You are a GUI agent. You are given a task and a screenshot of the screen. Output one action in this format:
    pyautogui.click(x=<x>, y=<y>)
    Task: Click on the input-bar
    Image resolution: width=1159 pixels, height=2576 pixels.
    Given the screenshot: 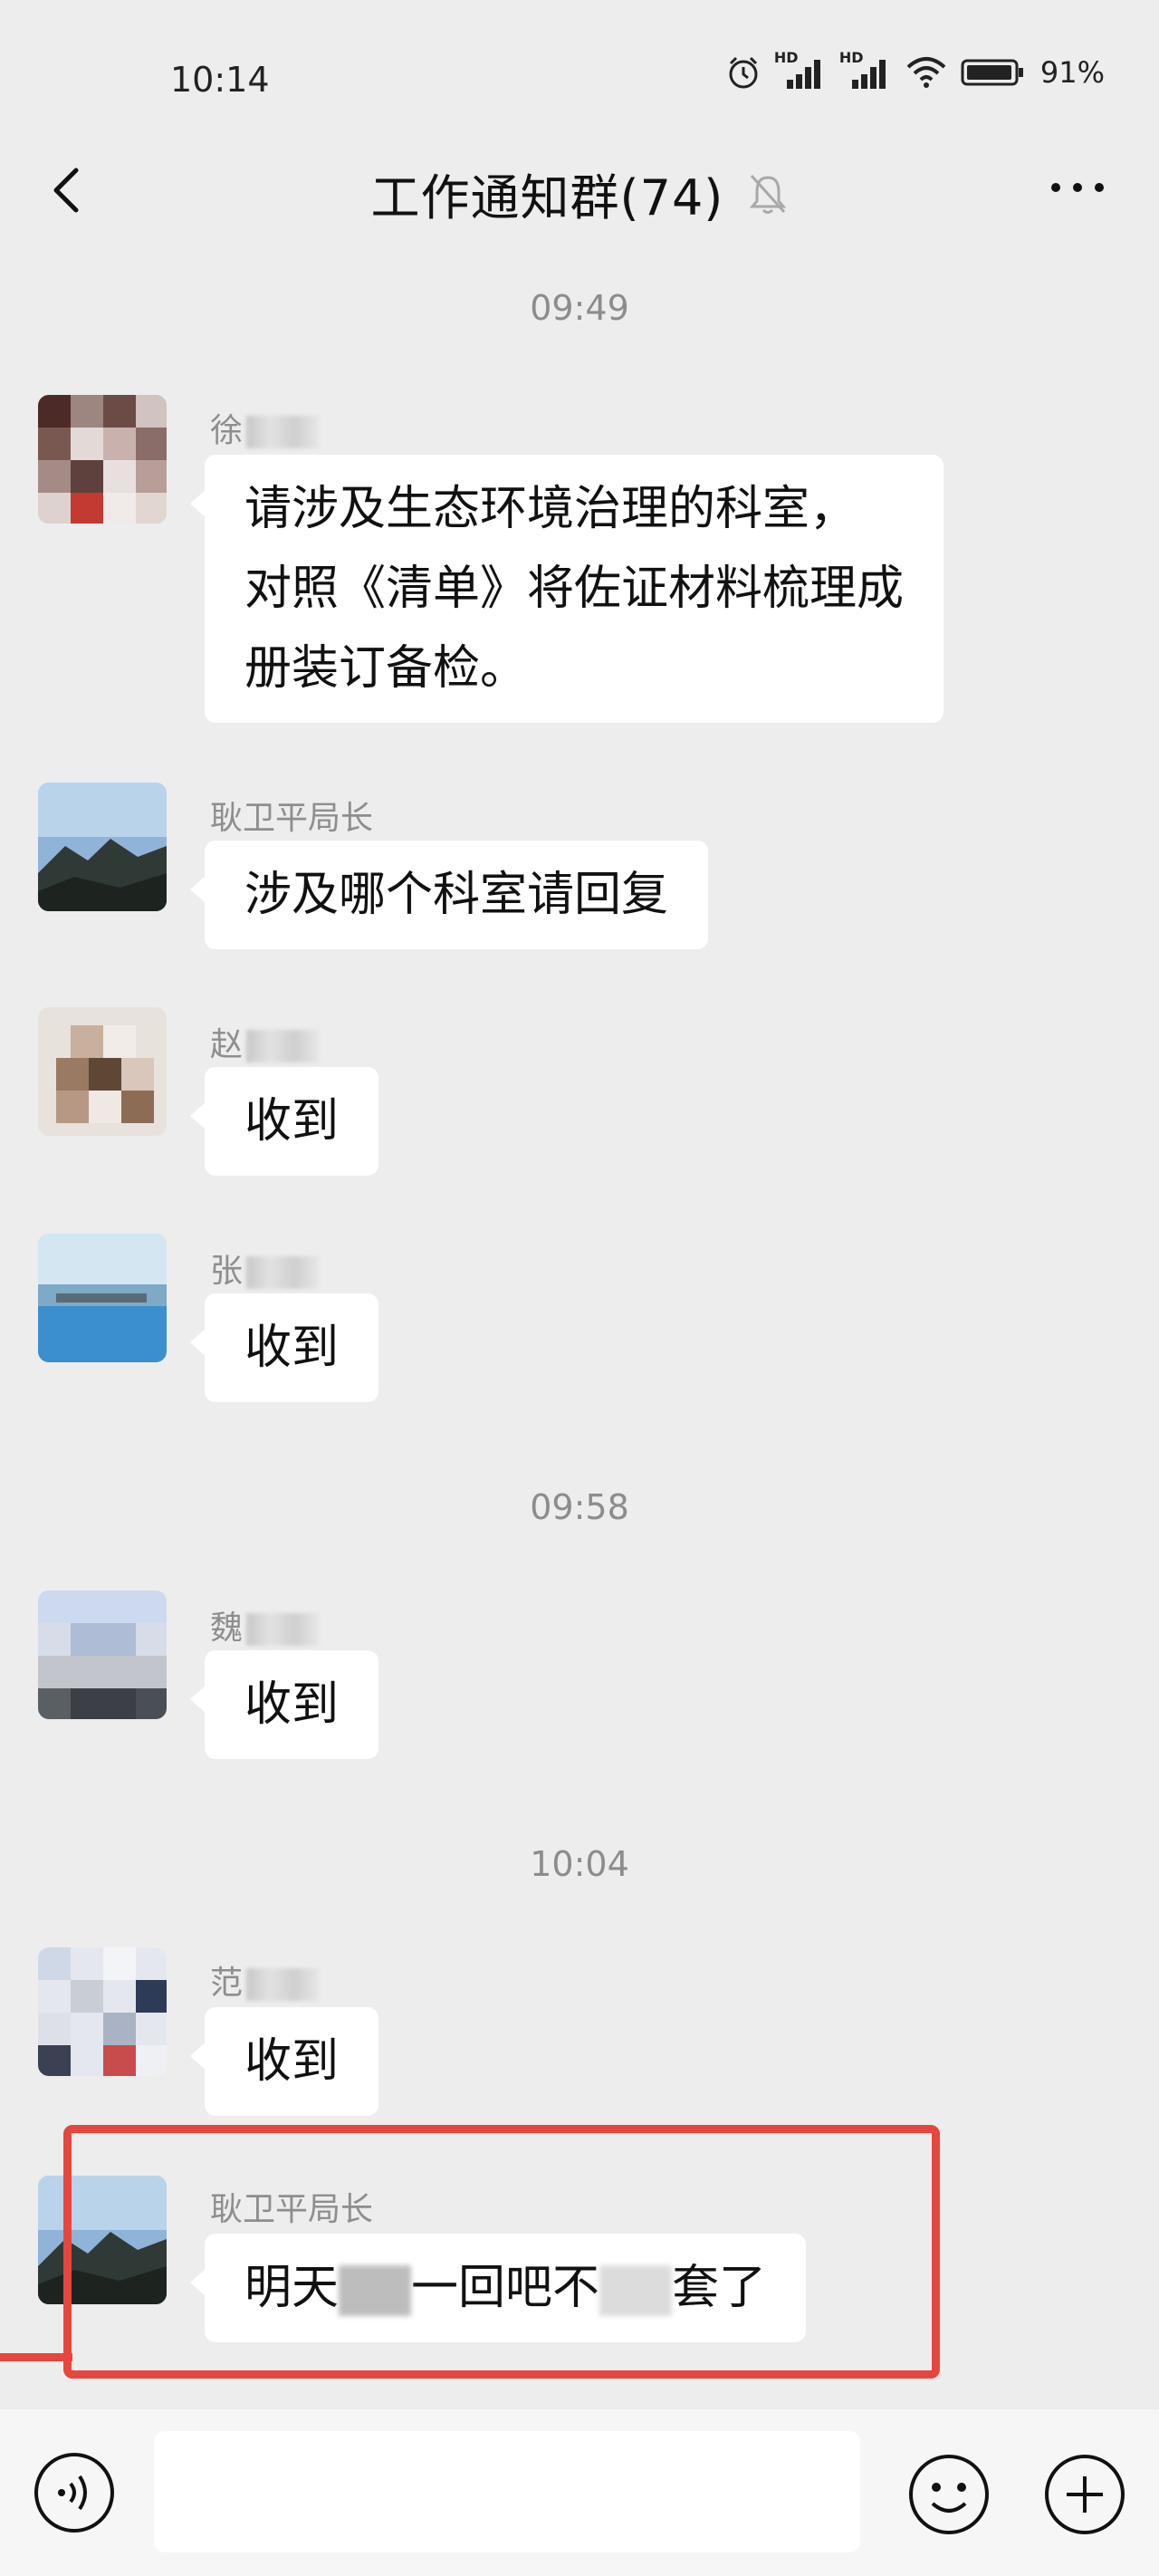 What is the action you would take?
    pyautogui.click(x=579, y=2492)
    